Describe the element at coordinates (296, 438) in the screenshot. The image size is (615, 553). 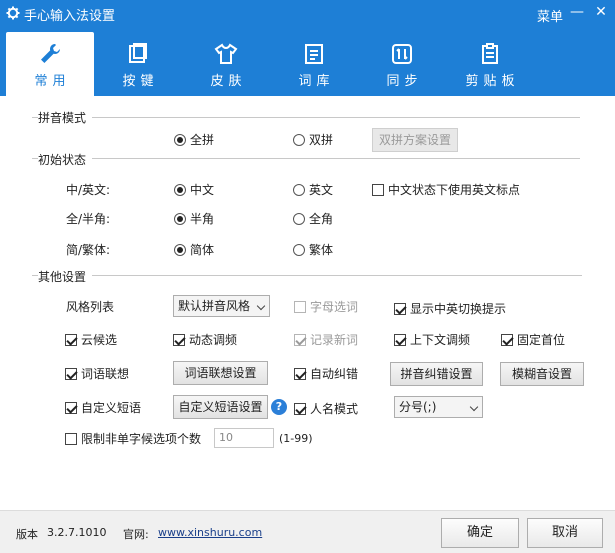
I see `limit-range-hint: (1-99)` at that location.